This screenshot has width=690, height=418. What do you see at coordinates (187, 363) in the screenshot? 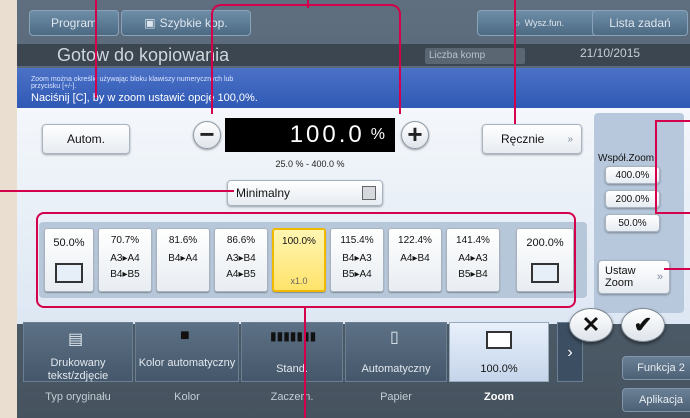
I see `tile-value: Kolor automatyczny` at bounding box center [187, 363].